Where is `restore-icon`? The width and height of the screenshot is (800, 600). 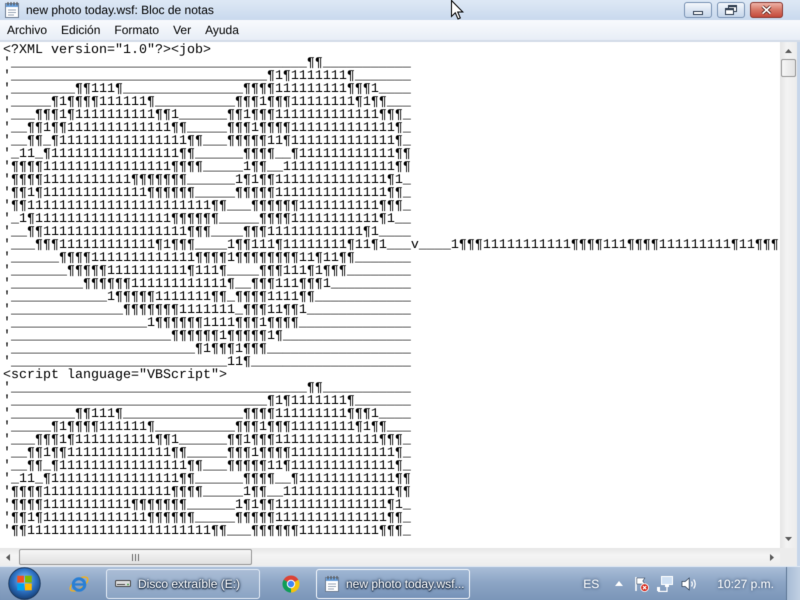
restore-icon is located at coordinates (731, 10).